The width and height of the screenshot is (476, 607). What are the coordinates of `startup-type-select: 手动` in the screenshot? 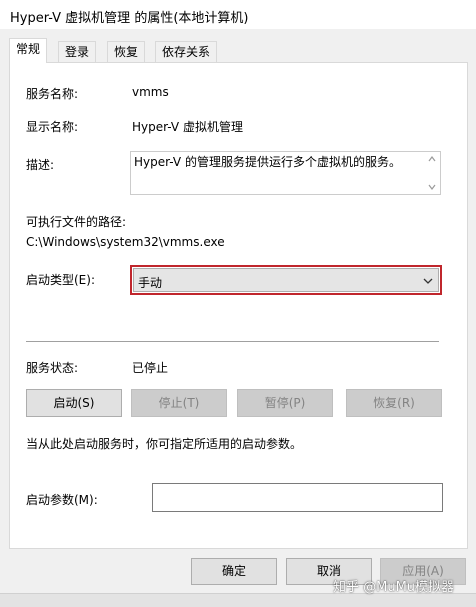 It's located at (286, 280).